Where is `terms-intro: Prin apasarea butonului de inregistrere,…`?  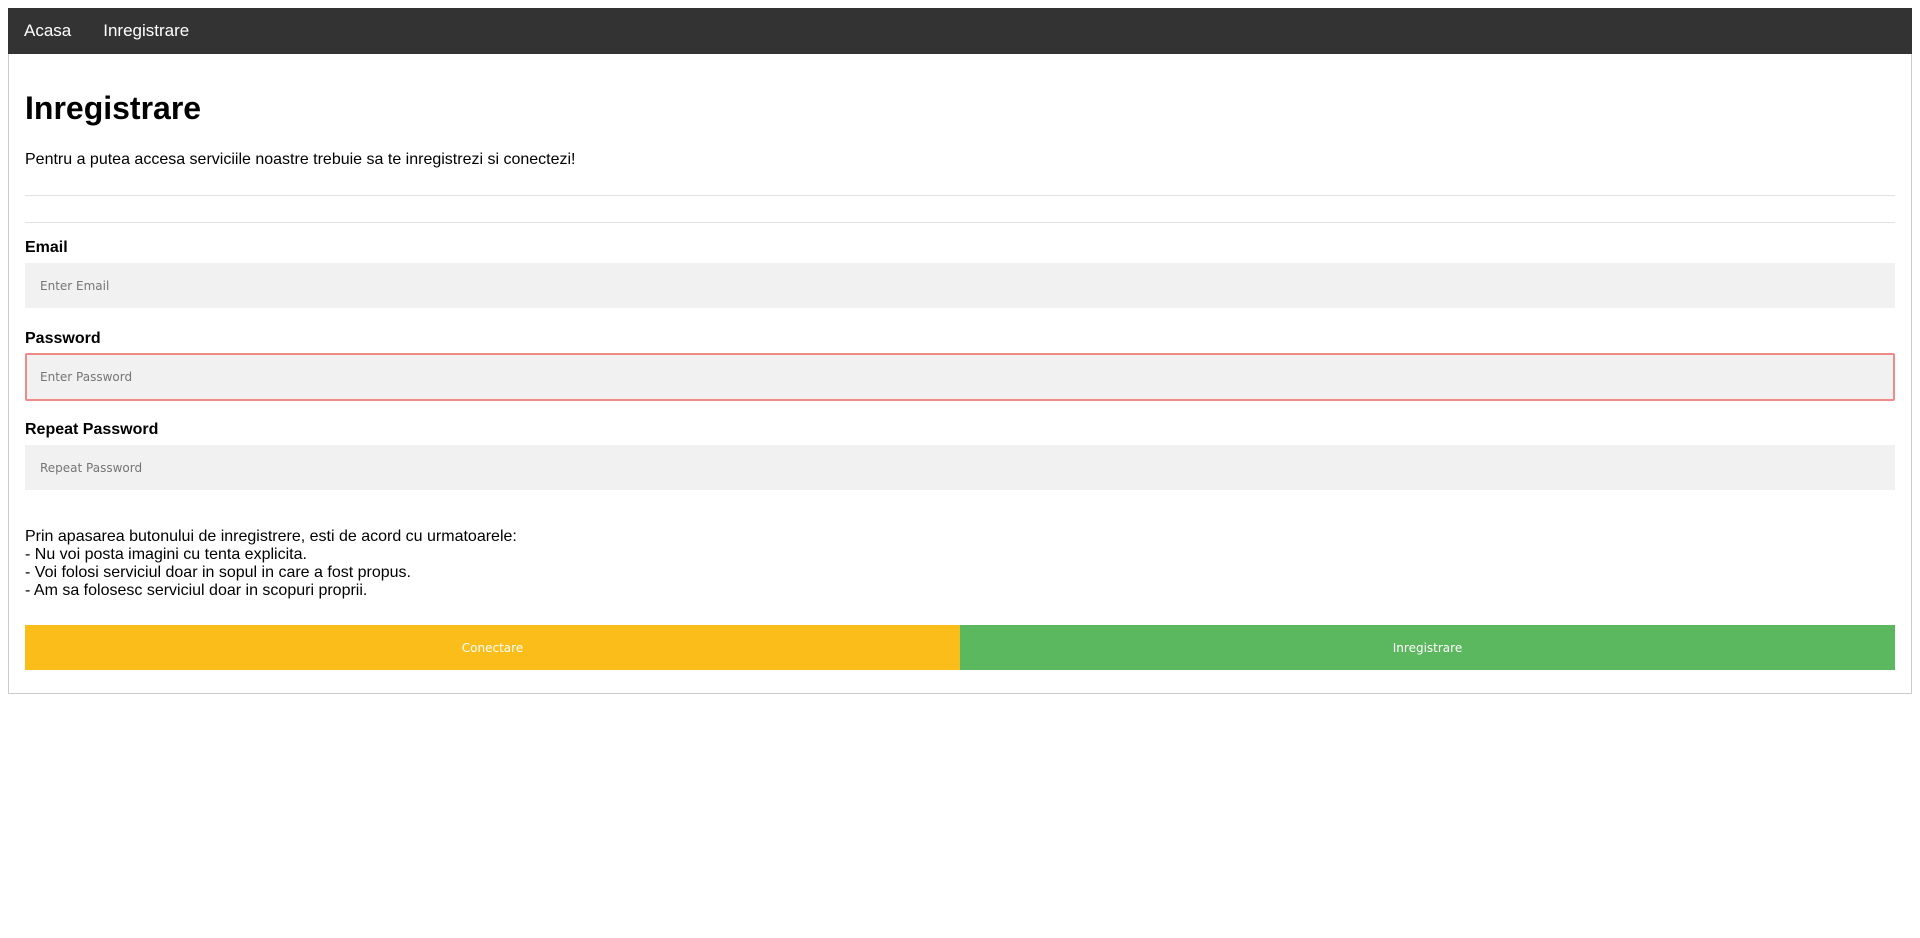
terms-intro: Prin apasarea butonului de inregistrere,… is located at coordinates (271, 536).